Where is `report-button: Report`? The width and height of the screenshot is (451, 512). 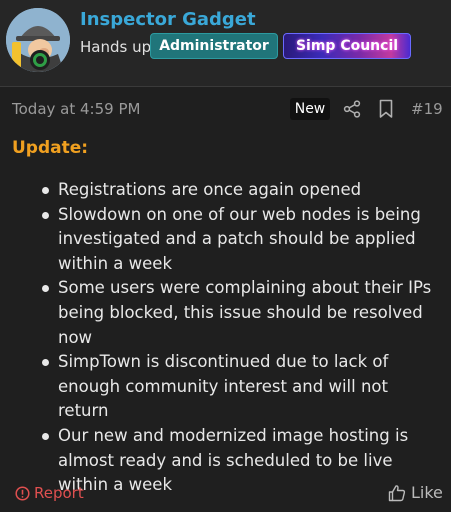
report-button: Report is located at coordinates (49, 493).